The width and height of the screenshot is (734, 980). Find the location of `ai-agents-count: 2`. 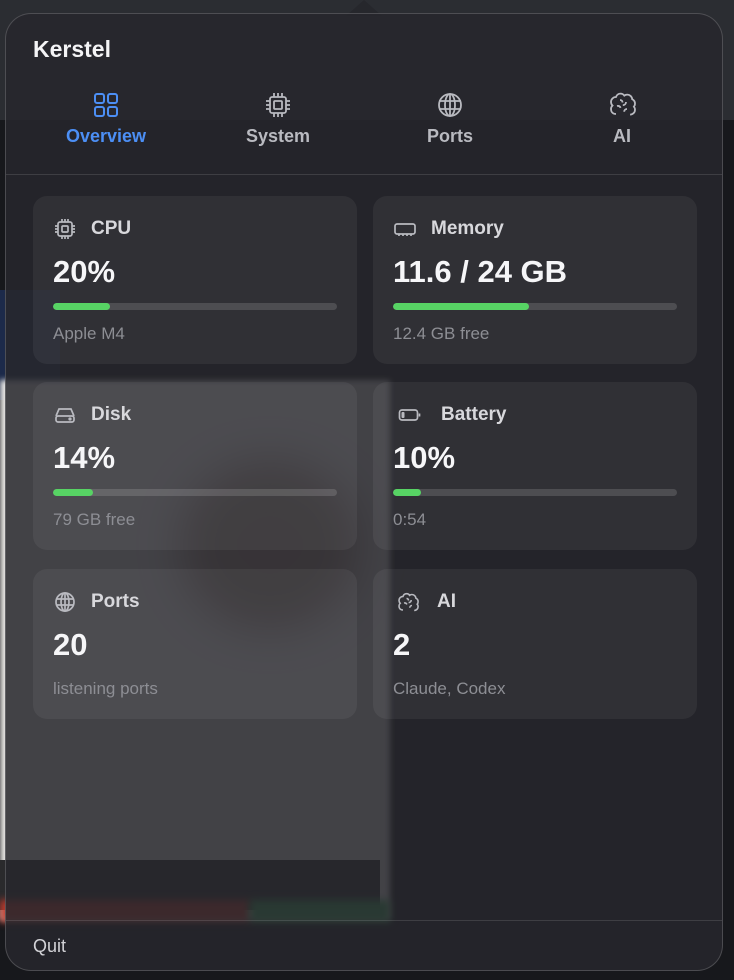

ai-agents-count: 2 is located at coordinates (402, 644).